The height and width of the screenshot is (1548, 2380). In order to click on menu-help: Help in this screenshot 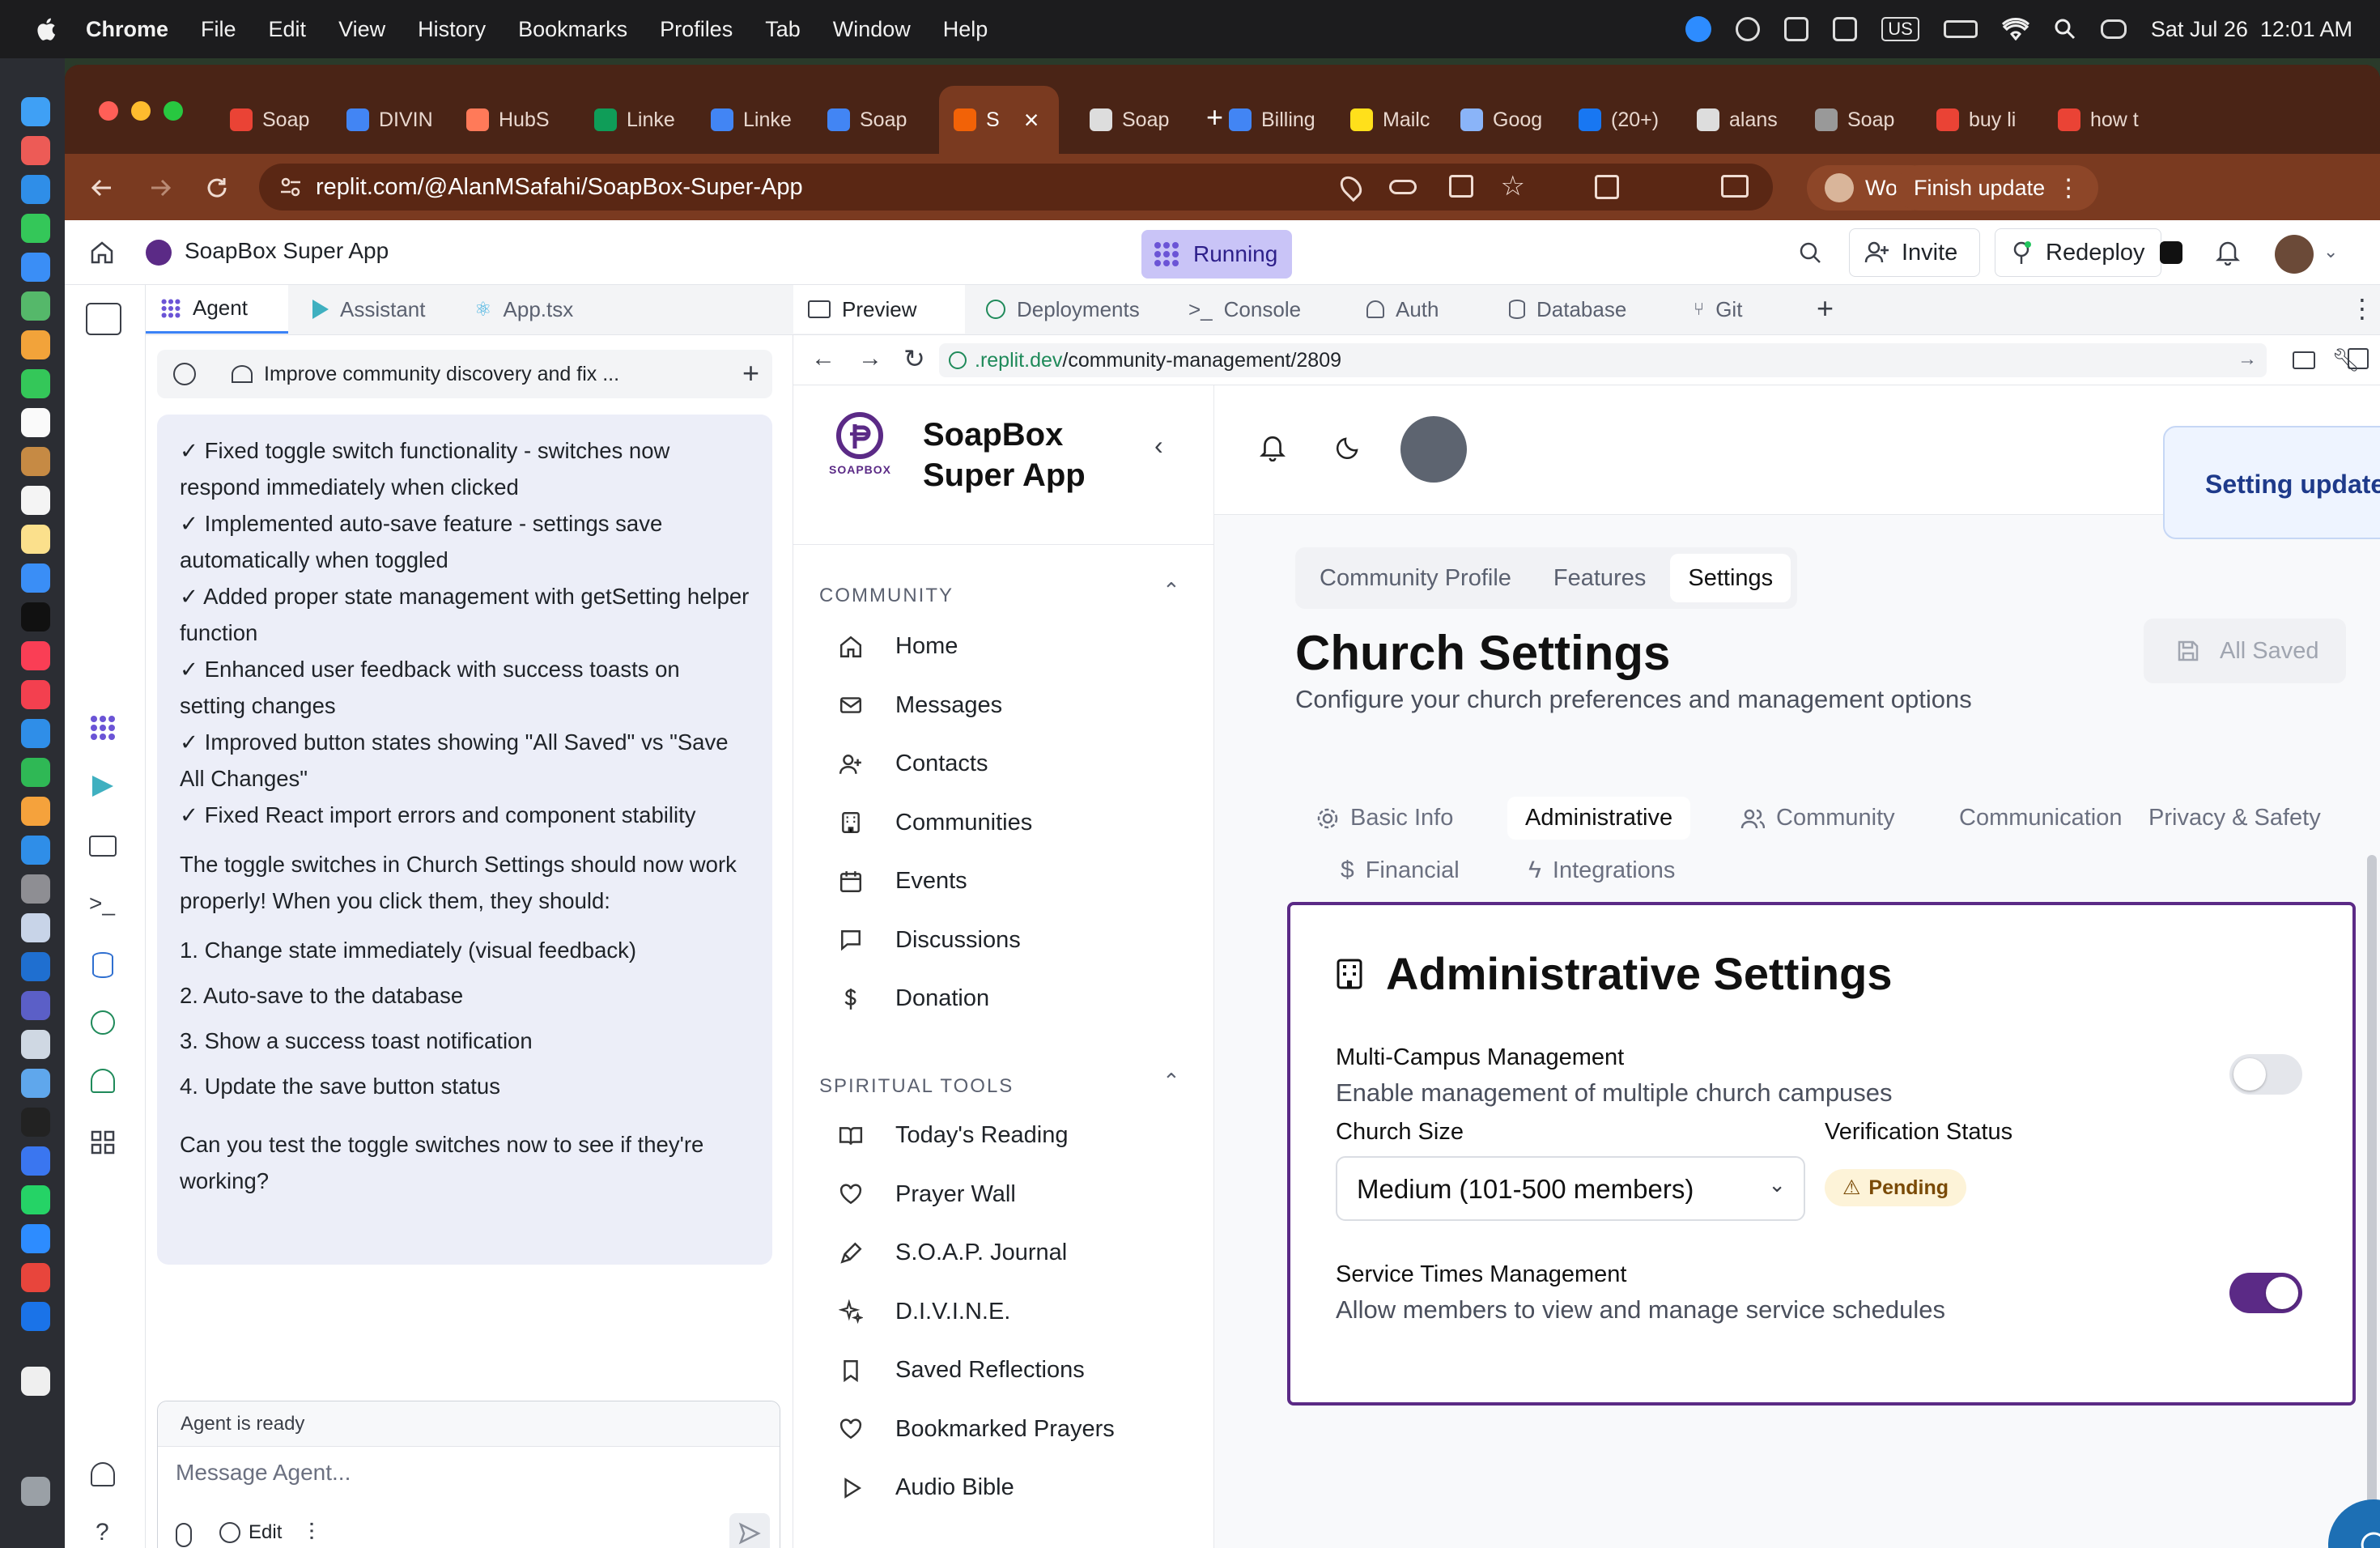, I will do `click(966, 29)`.